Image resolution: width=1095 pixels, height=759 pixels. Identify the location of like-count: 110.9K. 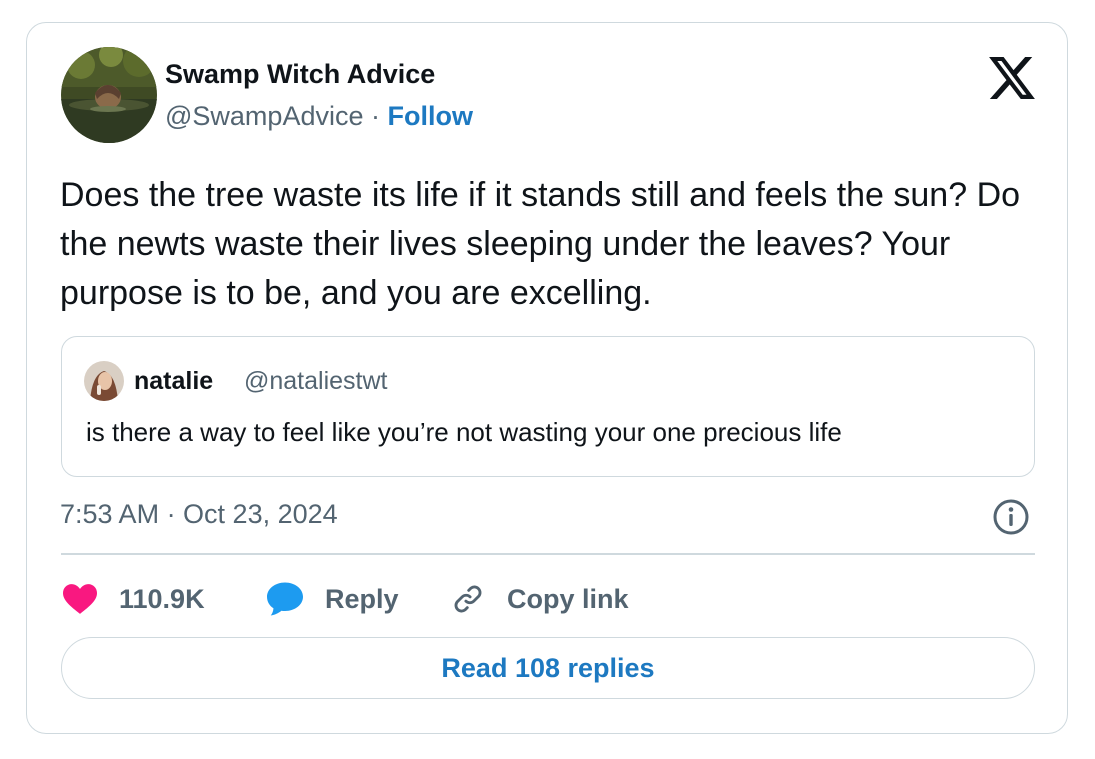
(162, 598).